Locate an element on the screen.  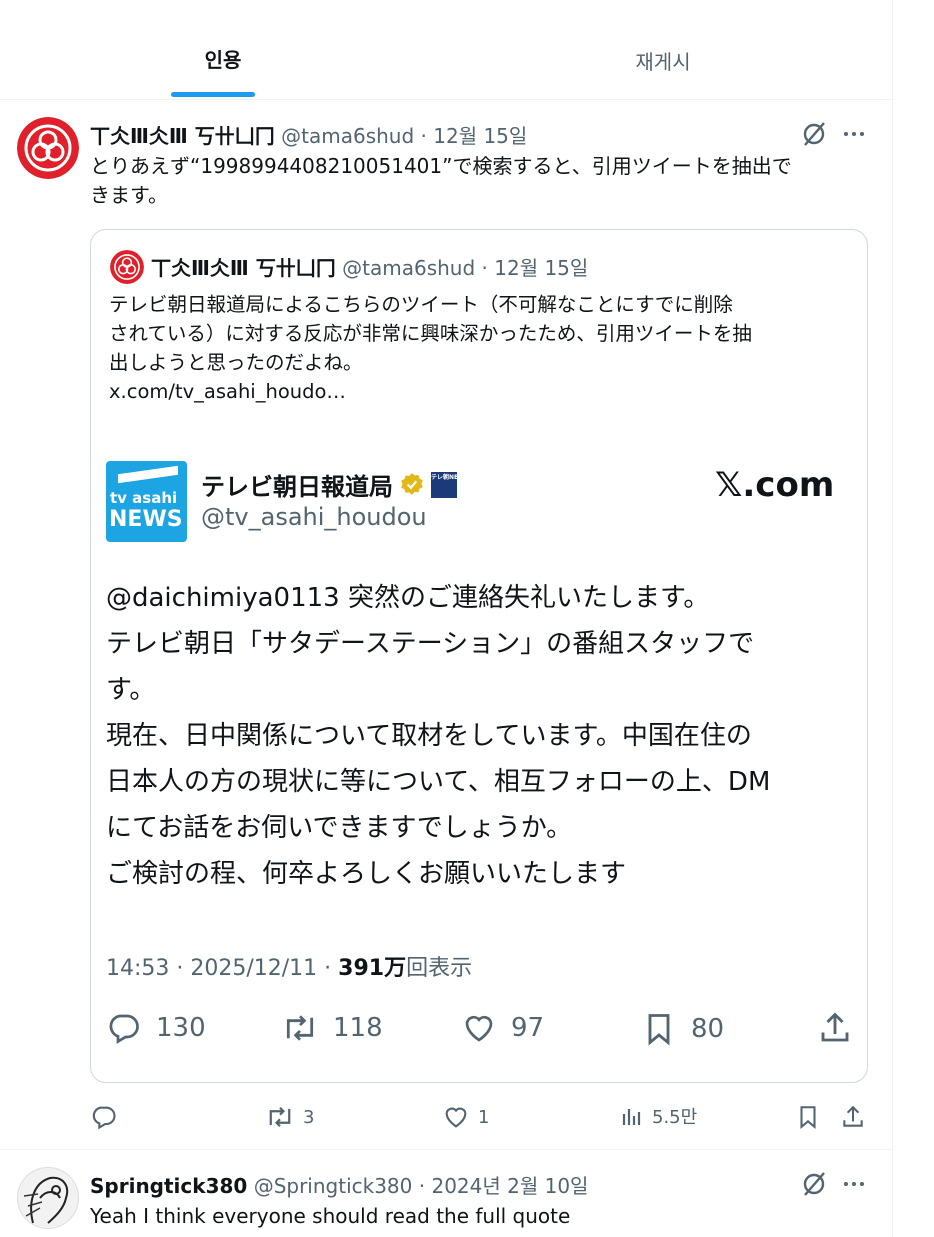
handle: @Springtick380 is located at coordinates (333, 1186).